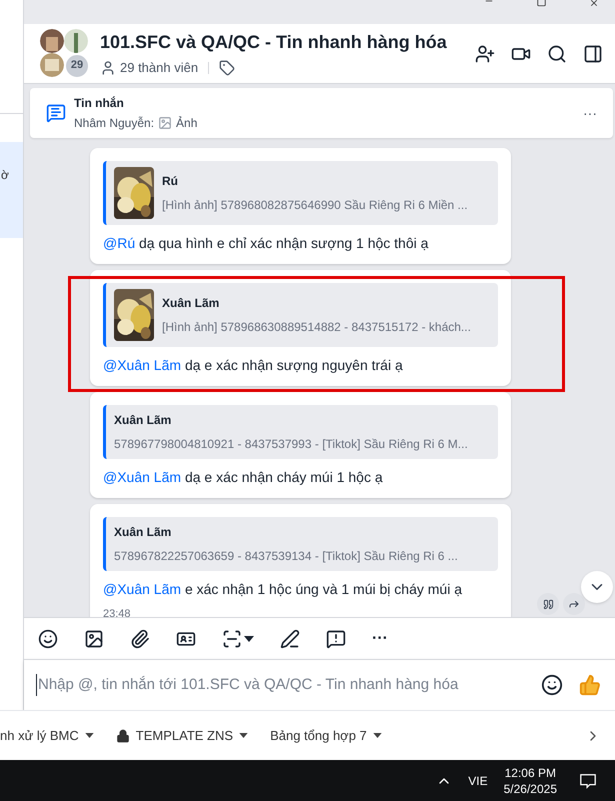  Describe the element at coordinates (114, 123) in the screenshot. I see `pinned-sender: Nhâm Nguyễn:` at that location.